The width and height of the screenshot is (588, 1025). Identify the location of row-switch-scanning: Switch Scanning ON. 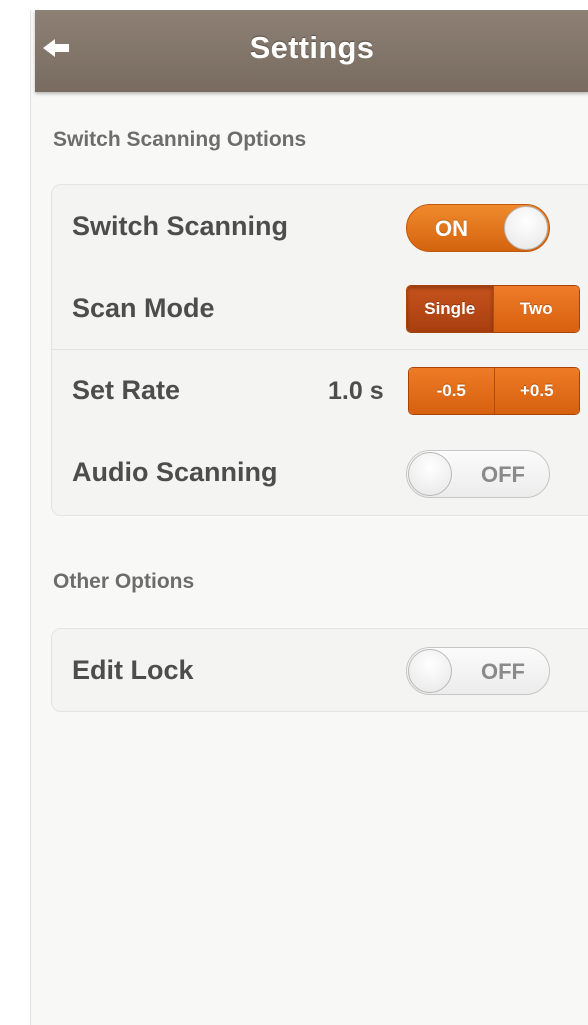
(320, 226).